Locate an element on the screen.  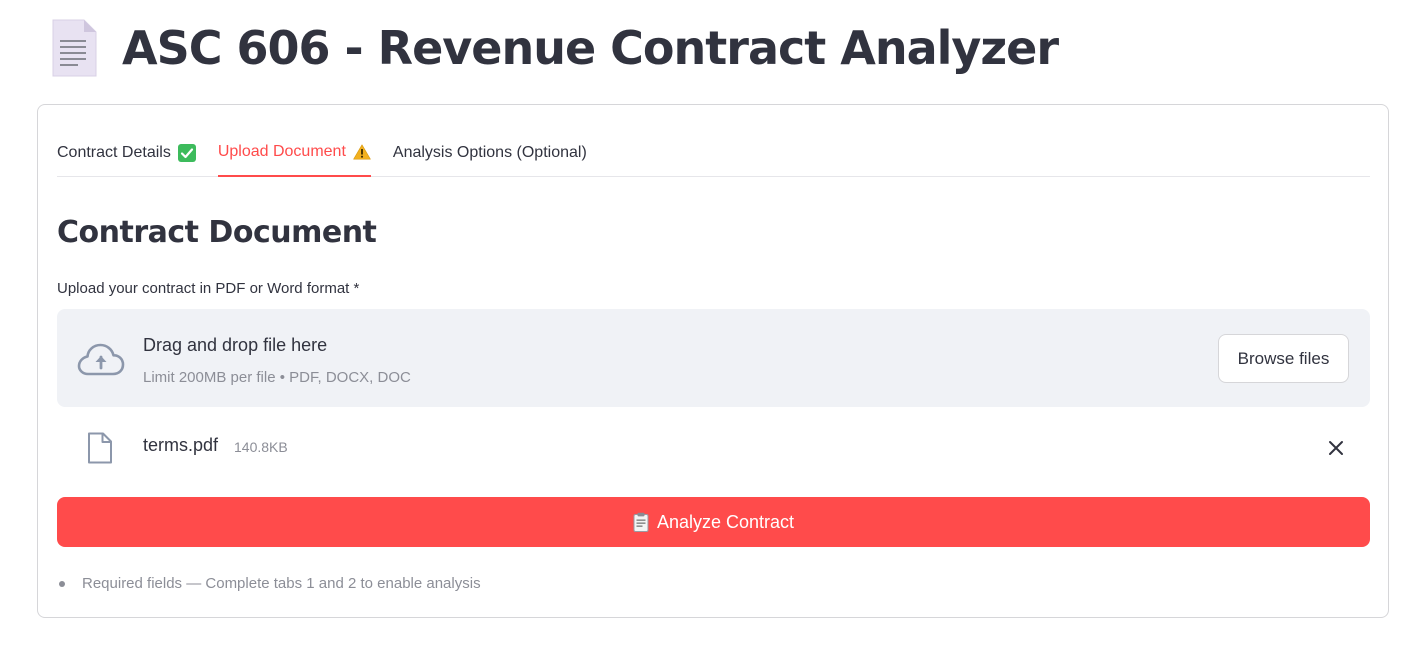
tab-label: Upload Document is located at coordinates (281, 151).